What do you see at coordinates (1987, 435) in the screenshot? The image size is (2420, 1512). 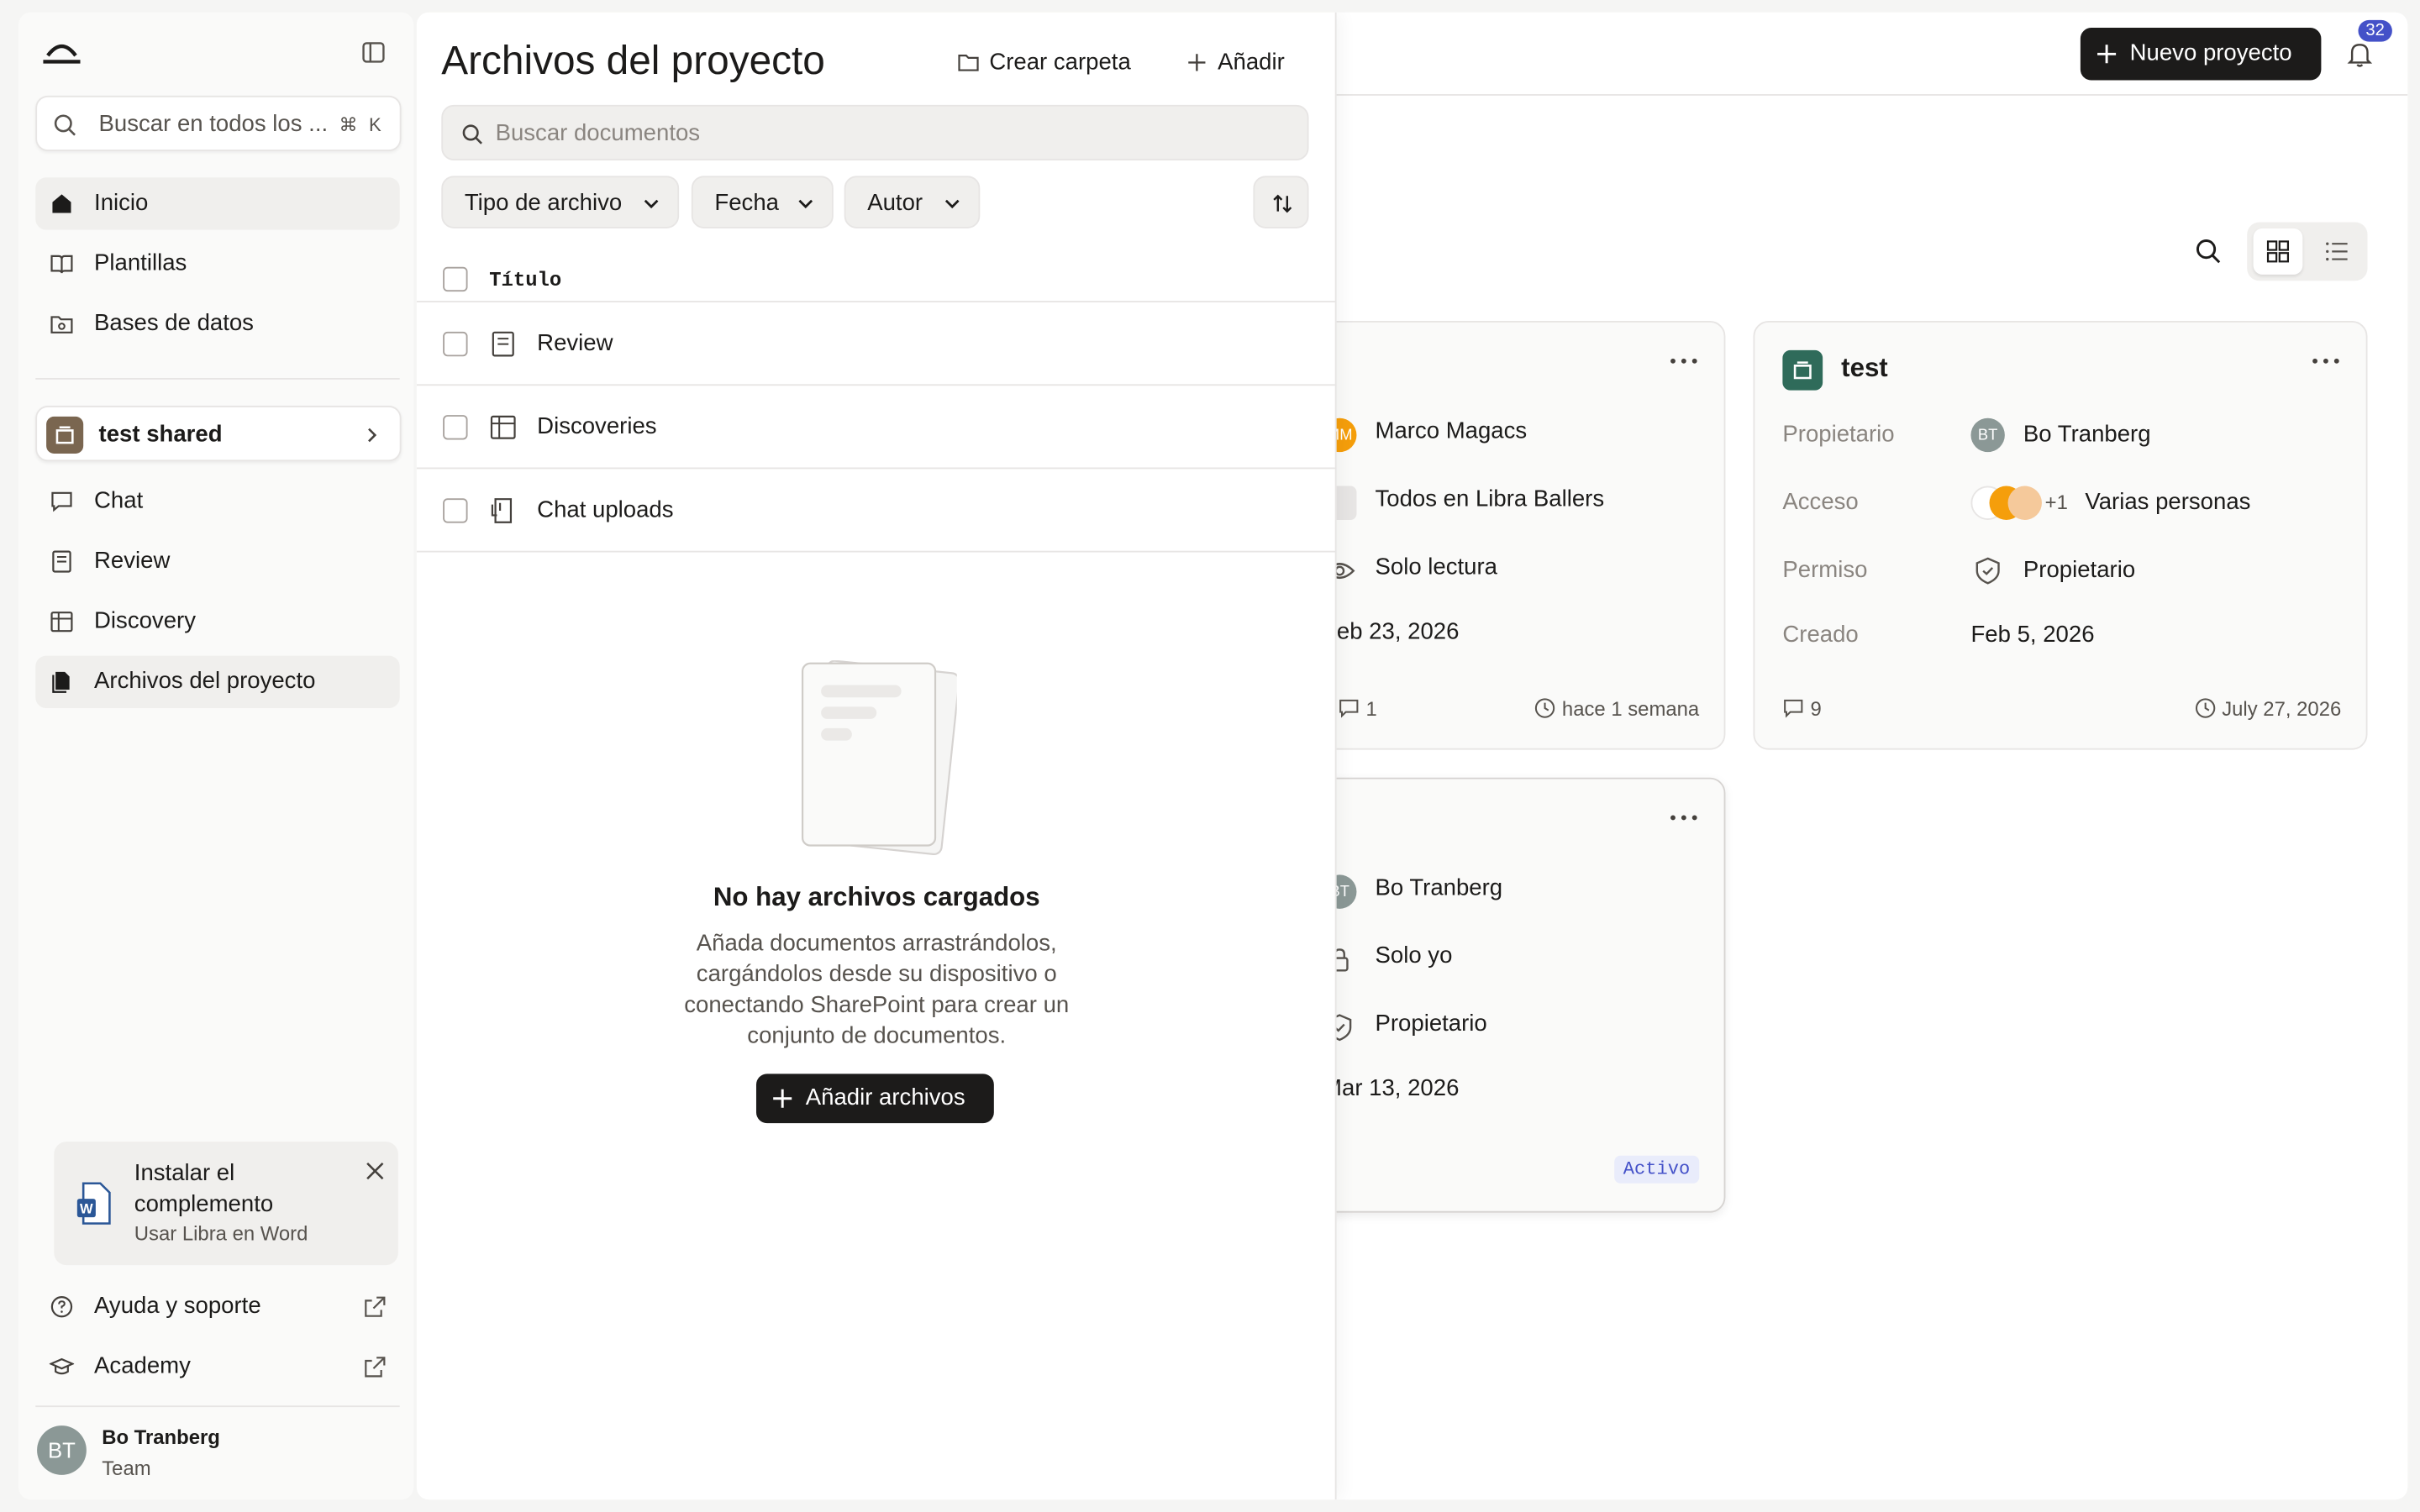 I see `owner-avatar: BT` at bounding box center [1987, 435].